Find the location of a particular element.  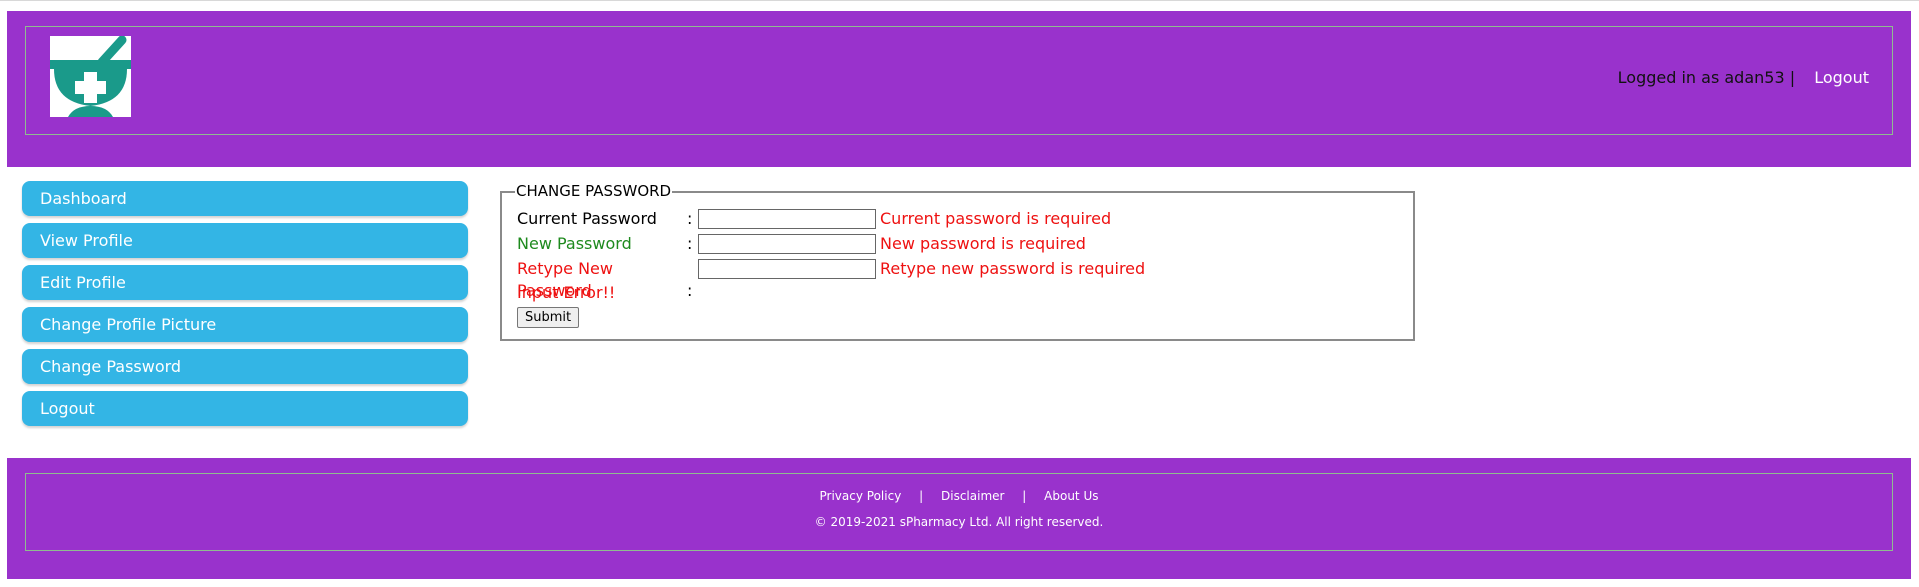

sidebar-item-dashboard: Dashboard is located at coordinates (245, 198).